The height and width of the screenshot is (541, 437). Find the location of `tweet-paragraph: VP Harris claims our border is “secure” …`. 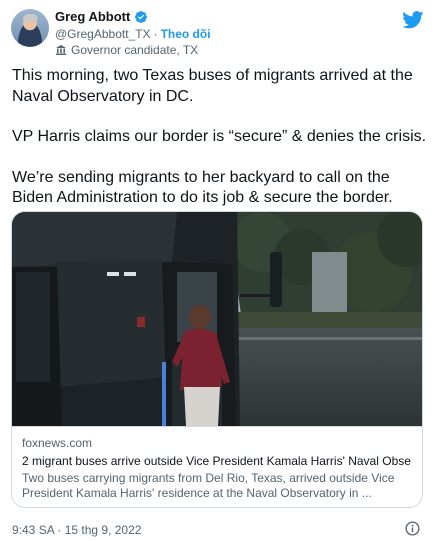

tweet-paragraph: VP Harris claims our border is “secure” … is located at coordinates (219, 136).